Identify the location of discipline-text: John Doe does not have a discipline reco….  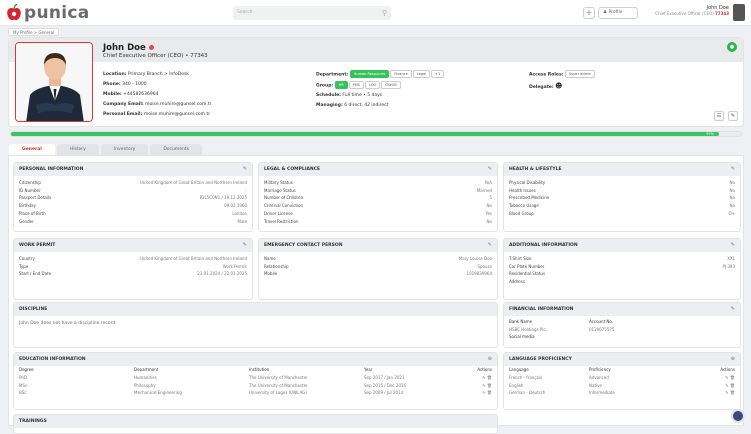
(68, 323).